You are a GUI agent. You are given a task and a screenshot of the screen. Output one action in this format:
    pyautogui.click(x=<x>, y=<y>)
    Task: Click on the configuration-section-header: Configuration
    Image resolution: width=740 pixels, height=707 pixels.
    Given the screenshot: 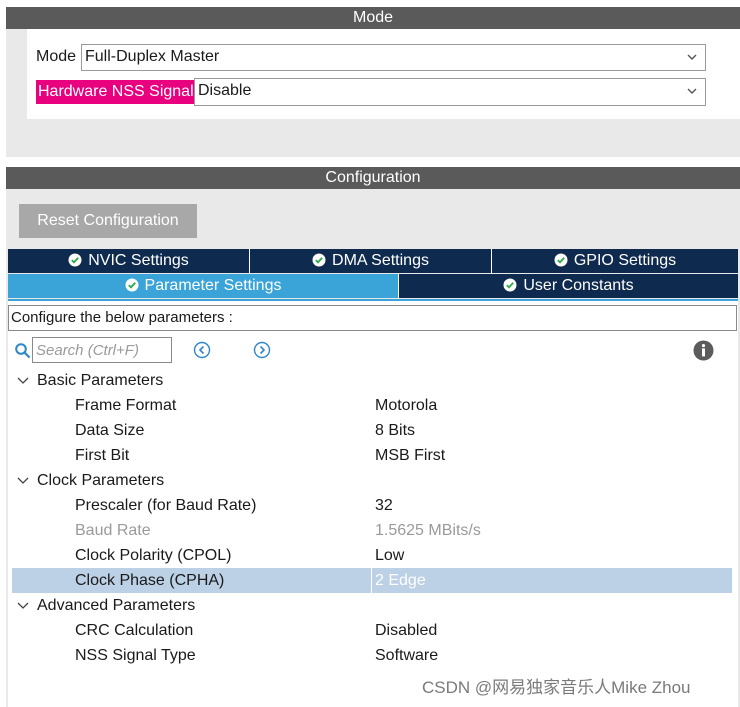 What is the action you would take?
    pyautogui.click(x=373, y=178)
    